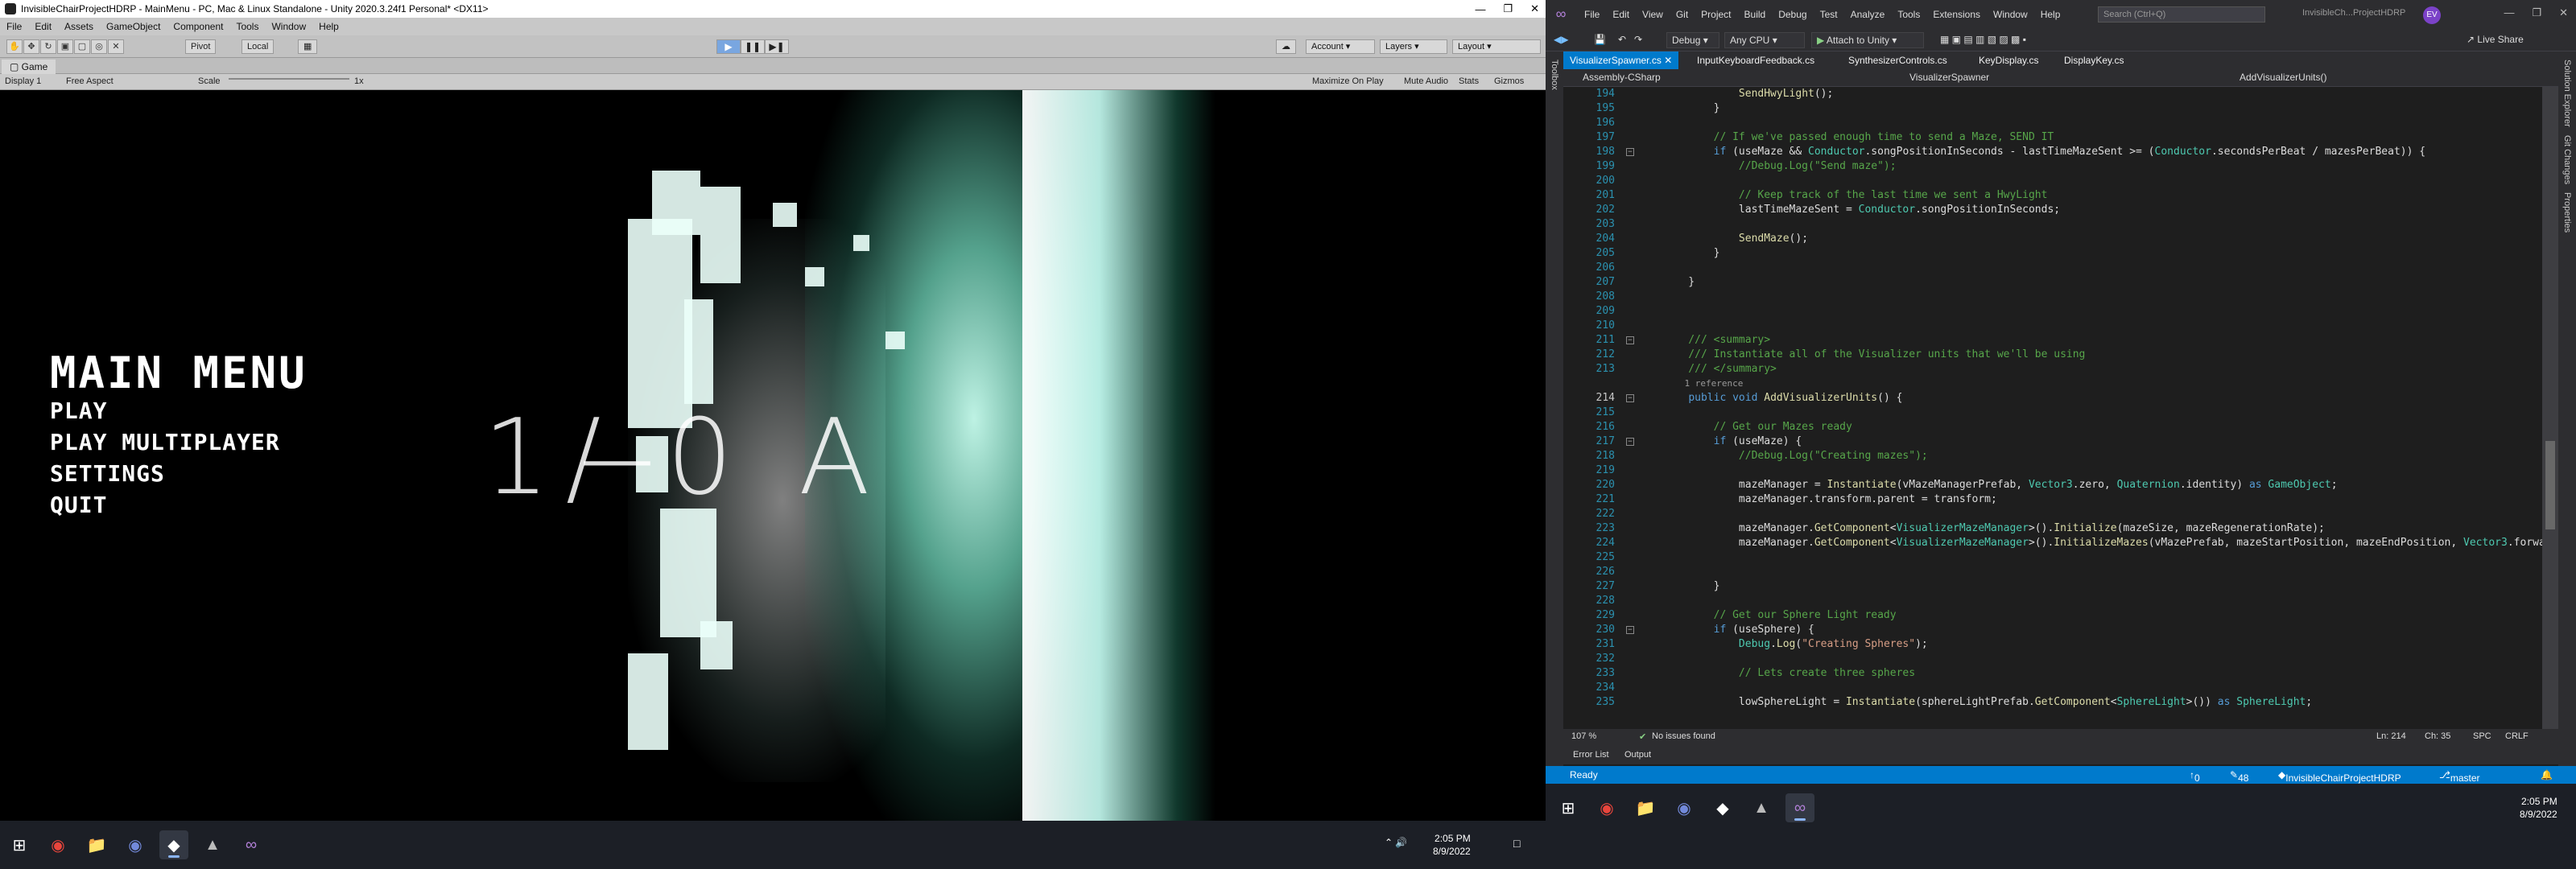 This screenshot has width=2576, height=869. Describe the element at coordinates (1765, 40) in the screenshot. I see `platform-dropdown: Any CPU ▾` at that location.